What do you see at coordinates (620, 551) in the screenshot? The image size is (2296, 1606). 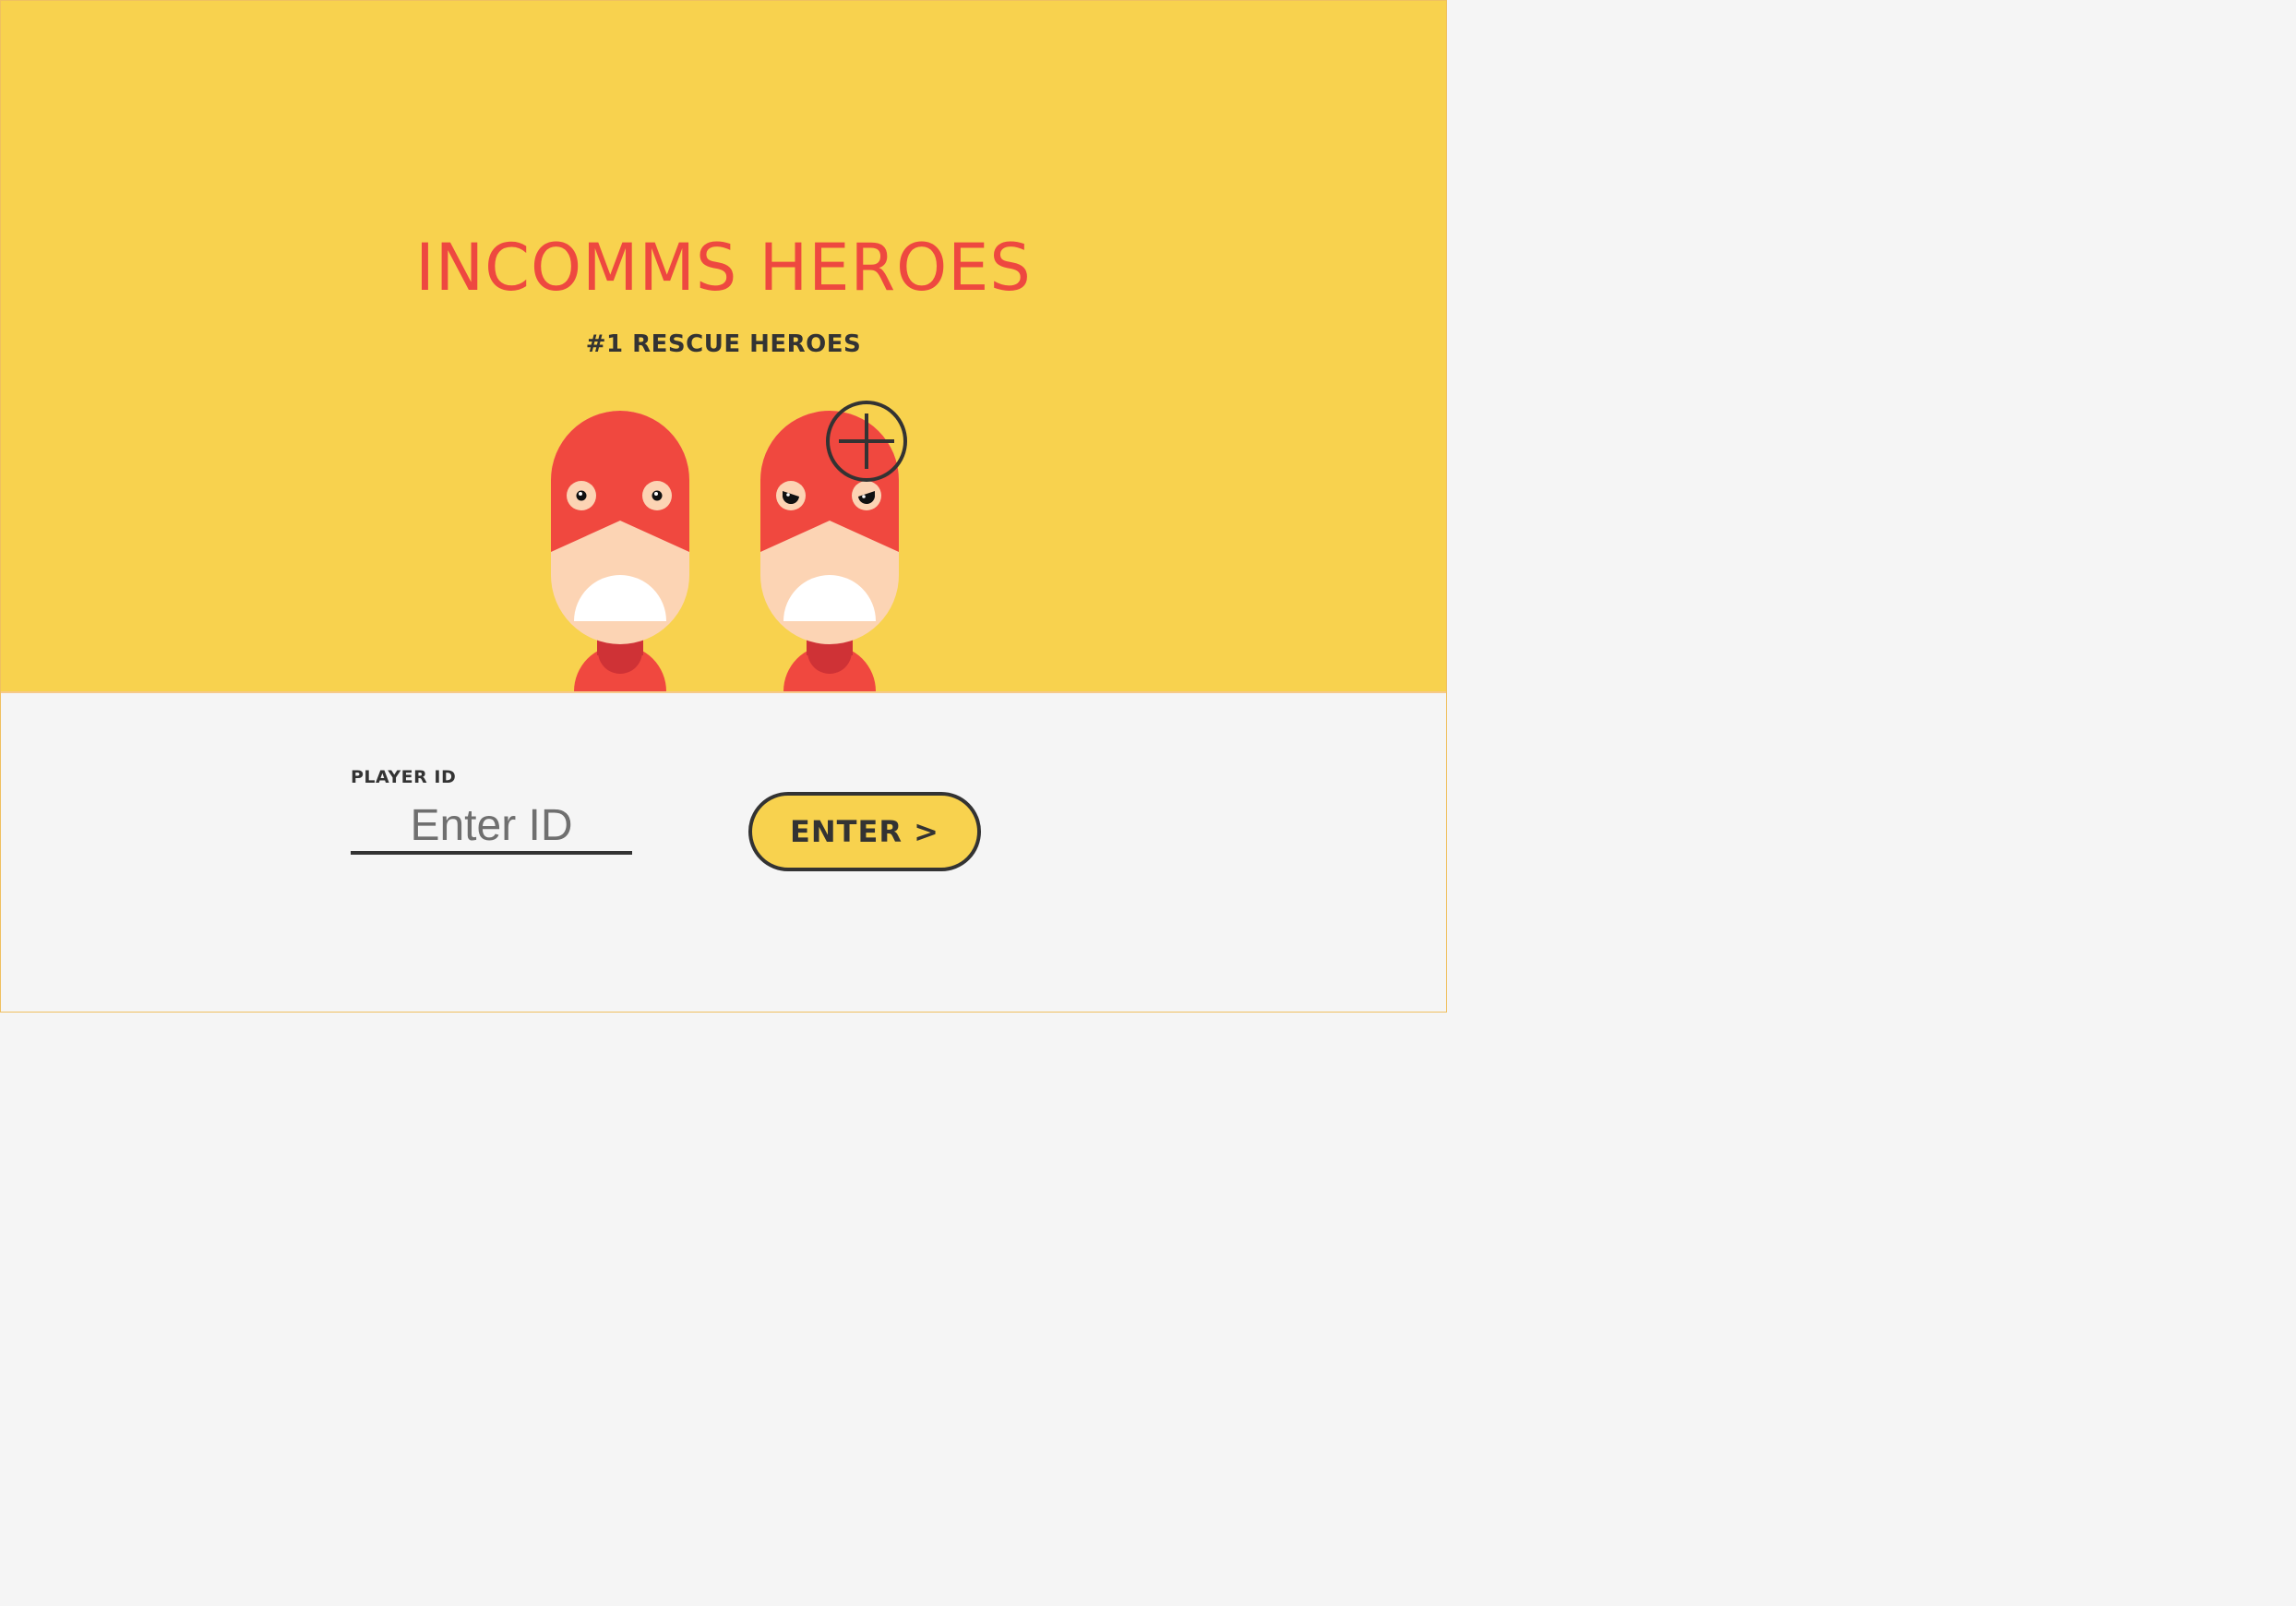 I see `hero-left` at bounding box center [620, 551].